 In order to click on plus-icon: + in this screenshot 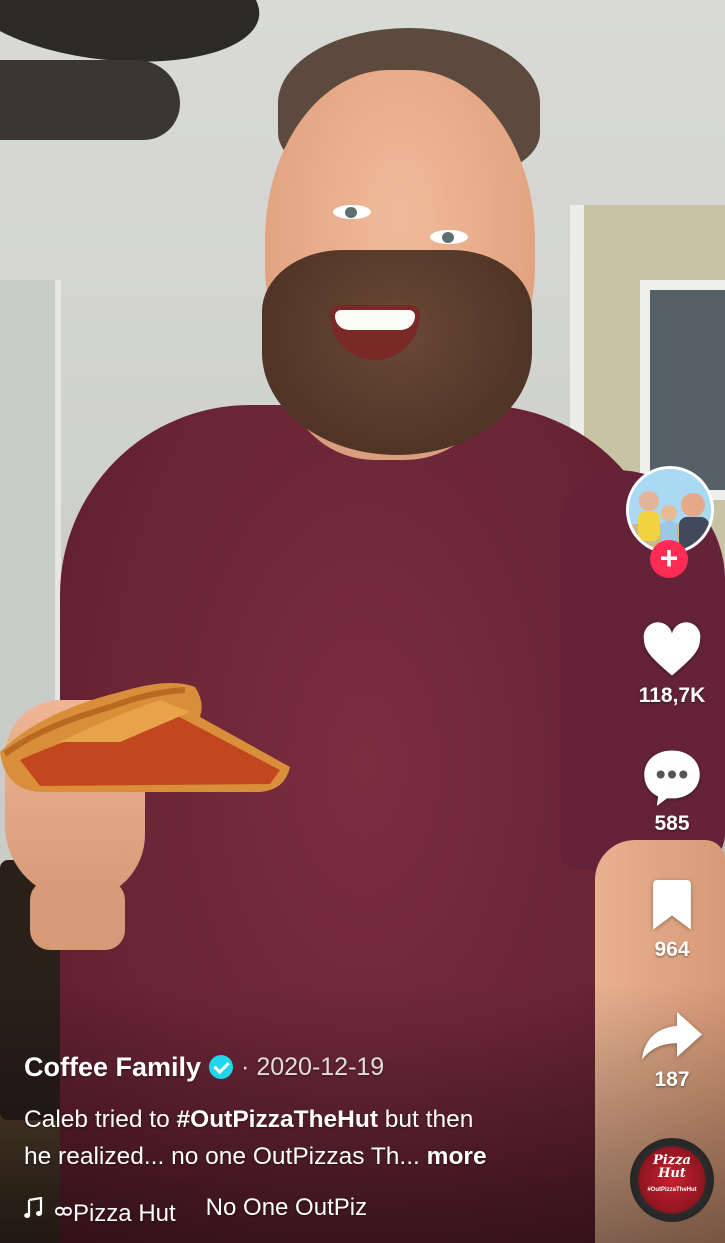, I will do `click(669, 558)`.